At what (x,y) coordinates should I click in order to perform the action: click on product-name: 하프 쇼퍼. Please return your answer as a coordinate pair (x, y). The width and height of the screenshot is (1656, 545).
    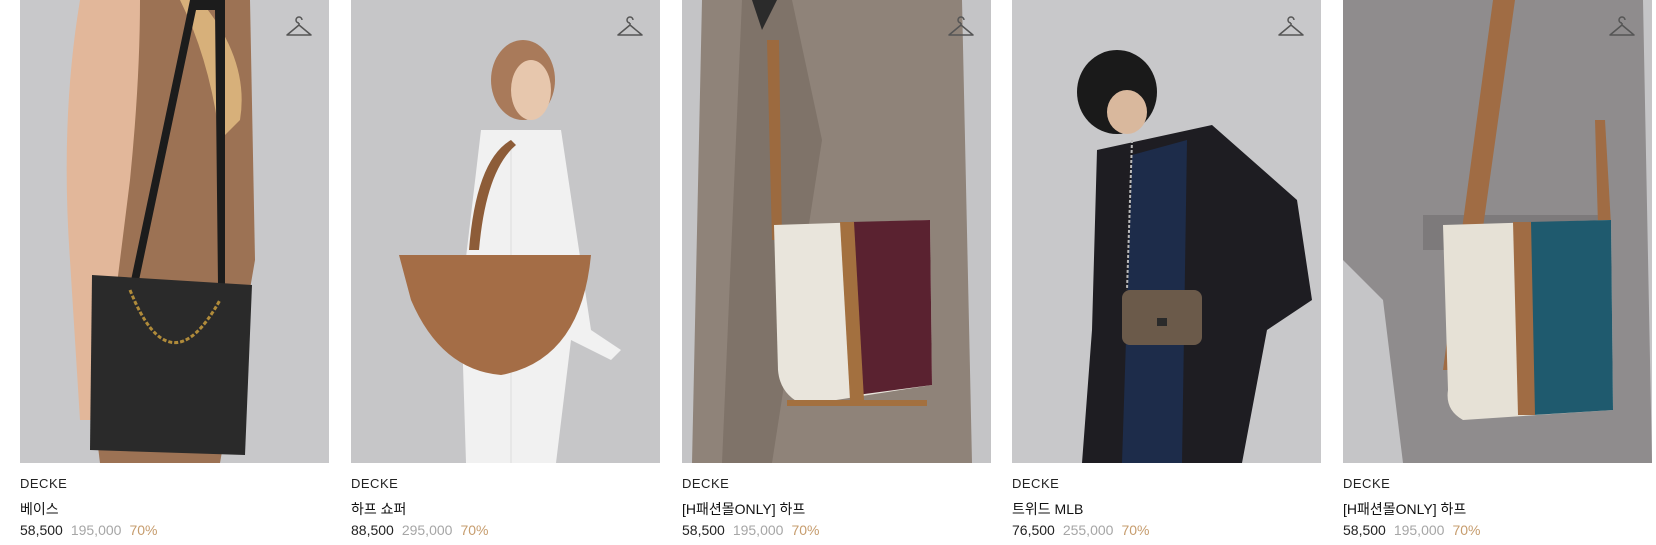
    Looking at the image, I should click on (378, 509).